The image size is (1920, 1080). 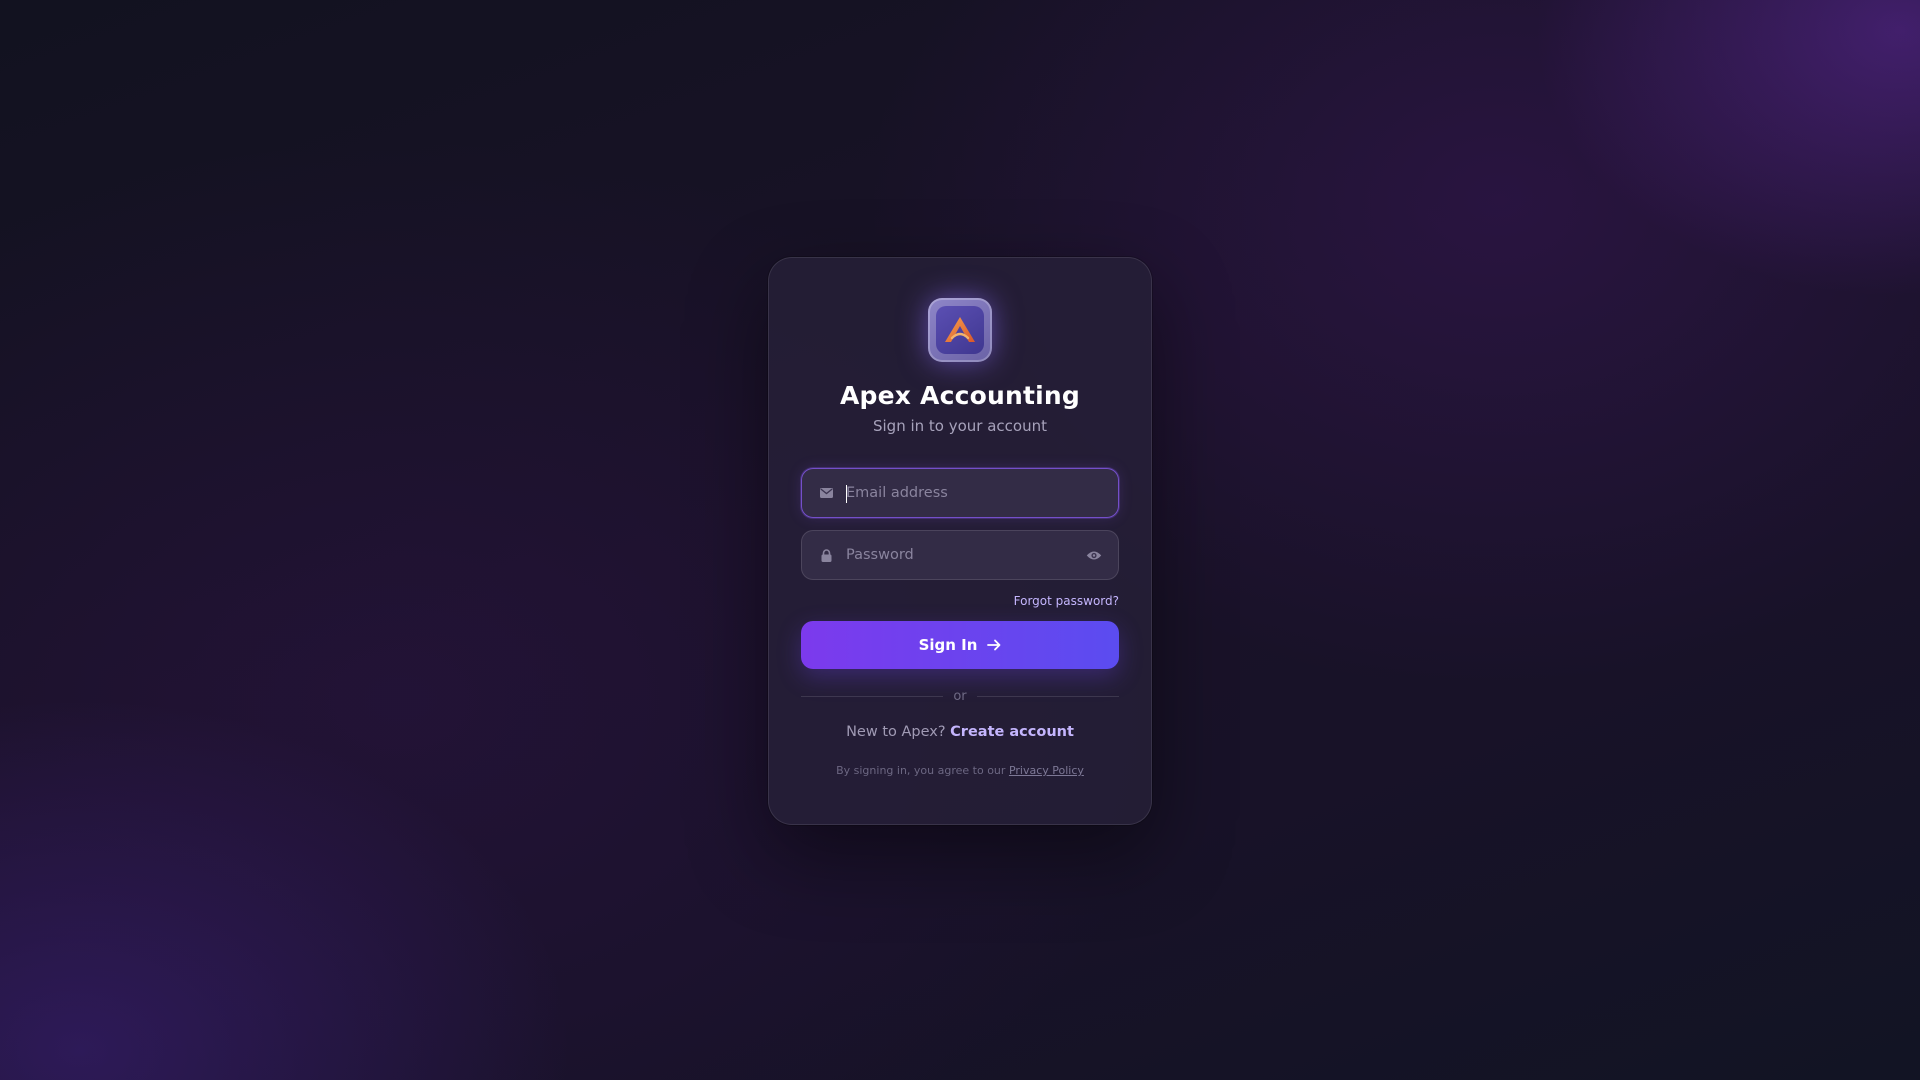 I want to click on eye-icon, so click(x=1094, y=555).